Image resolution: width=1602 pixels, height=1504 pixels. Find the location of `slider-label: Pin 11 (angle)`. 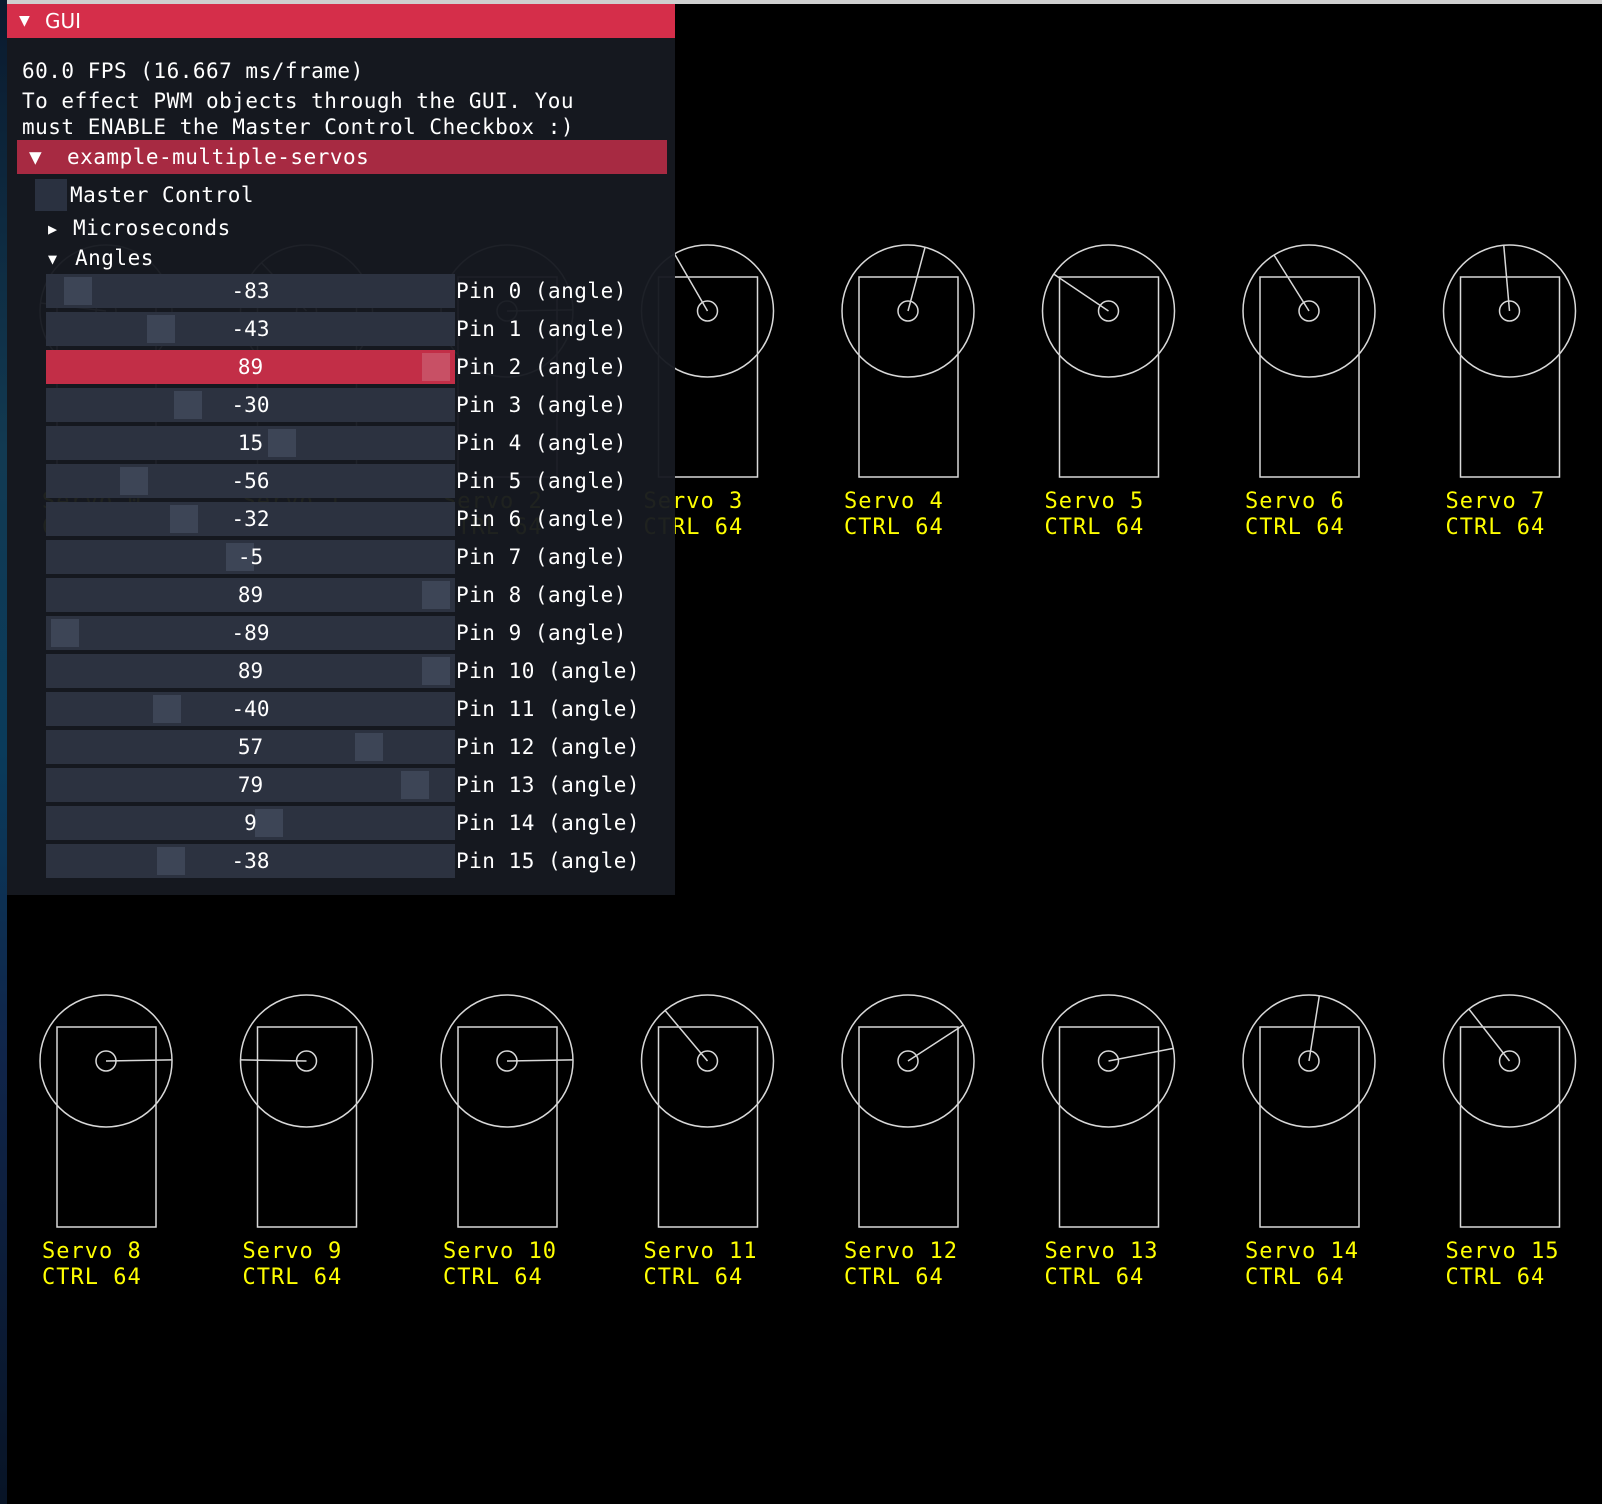

slider-label: Pin 11 (angle) is located at coordinates (548, 709).